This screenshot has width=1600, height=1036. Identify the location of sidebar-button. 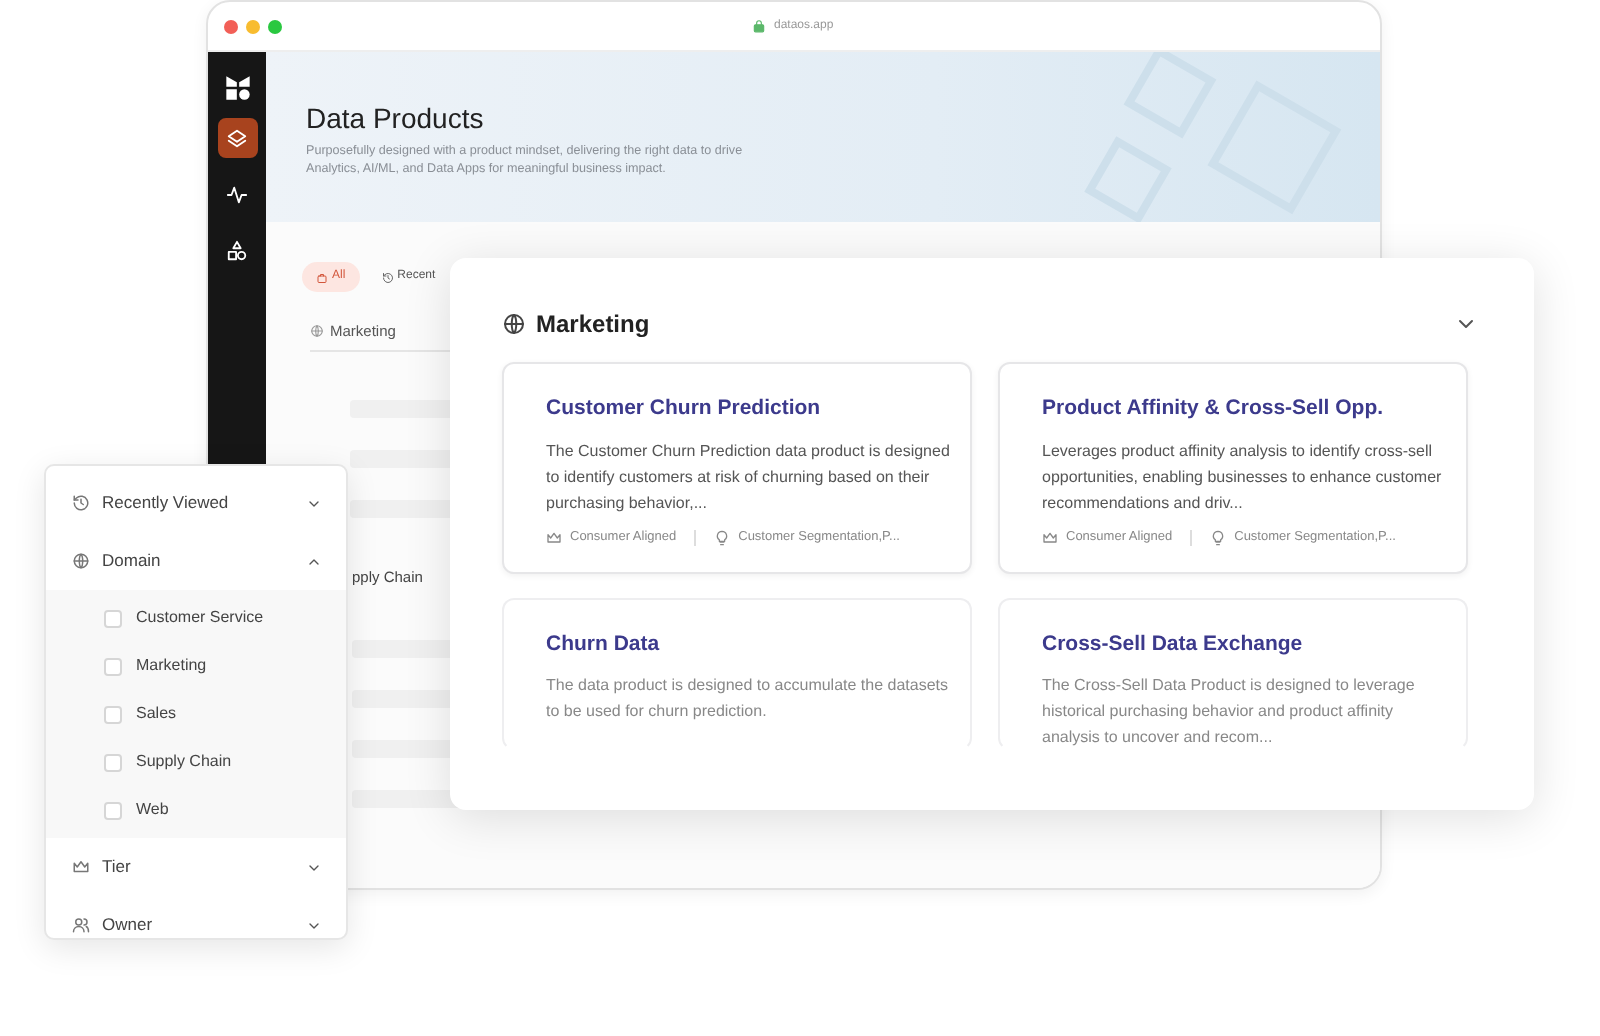
(237, 138).